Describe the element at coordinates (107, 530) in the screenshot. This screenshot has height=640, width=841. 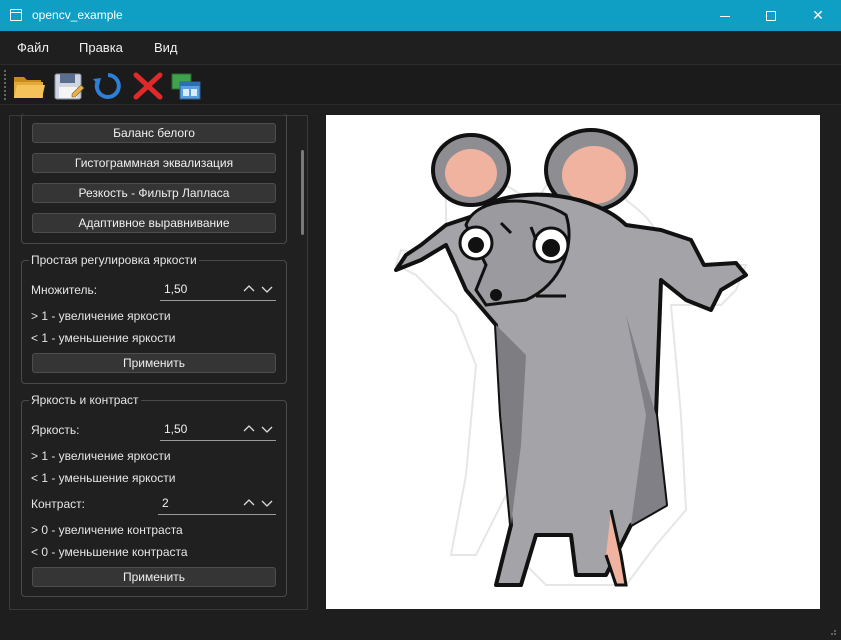
I see `contrast-increase-hint: > 0 - увеличение контраста` at that location.